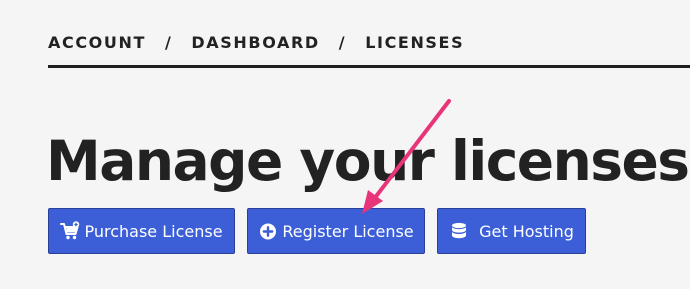 The image size is (690, 289). I want to click on get-hosting-button: Get Hosting, so click(511, 231).